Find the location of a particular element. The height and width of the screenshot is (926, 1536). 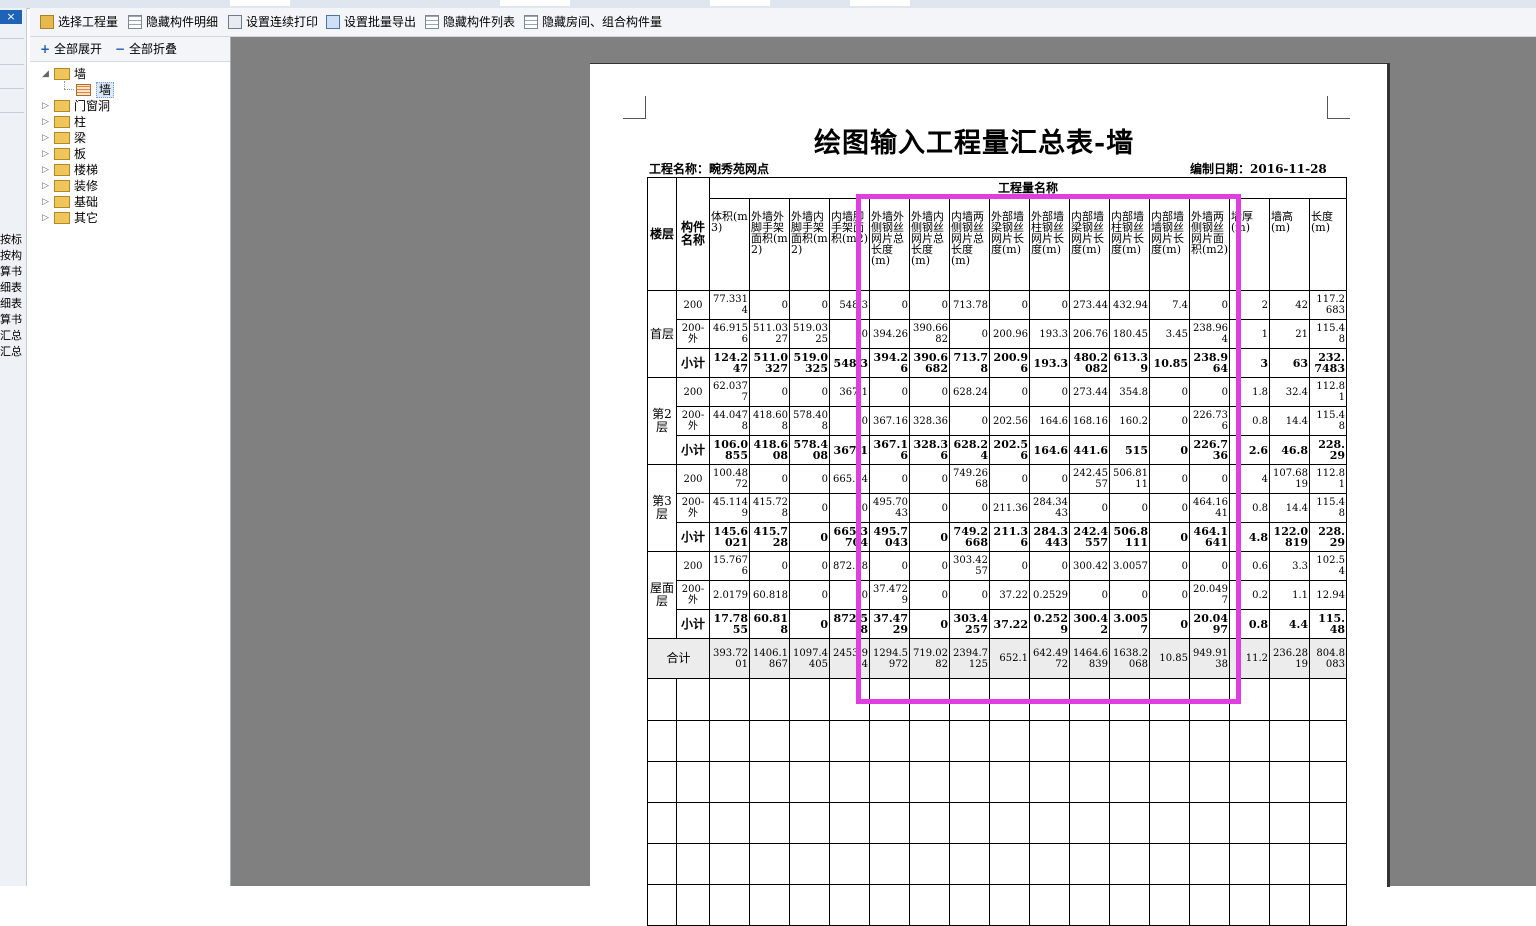

expand-all-button: + 全部展开 is located at coordinates (70, 49).